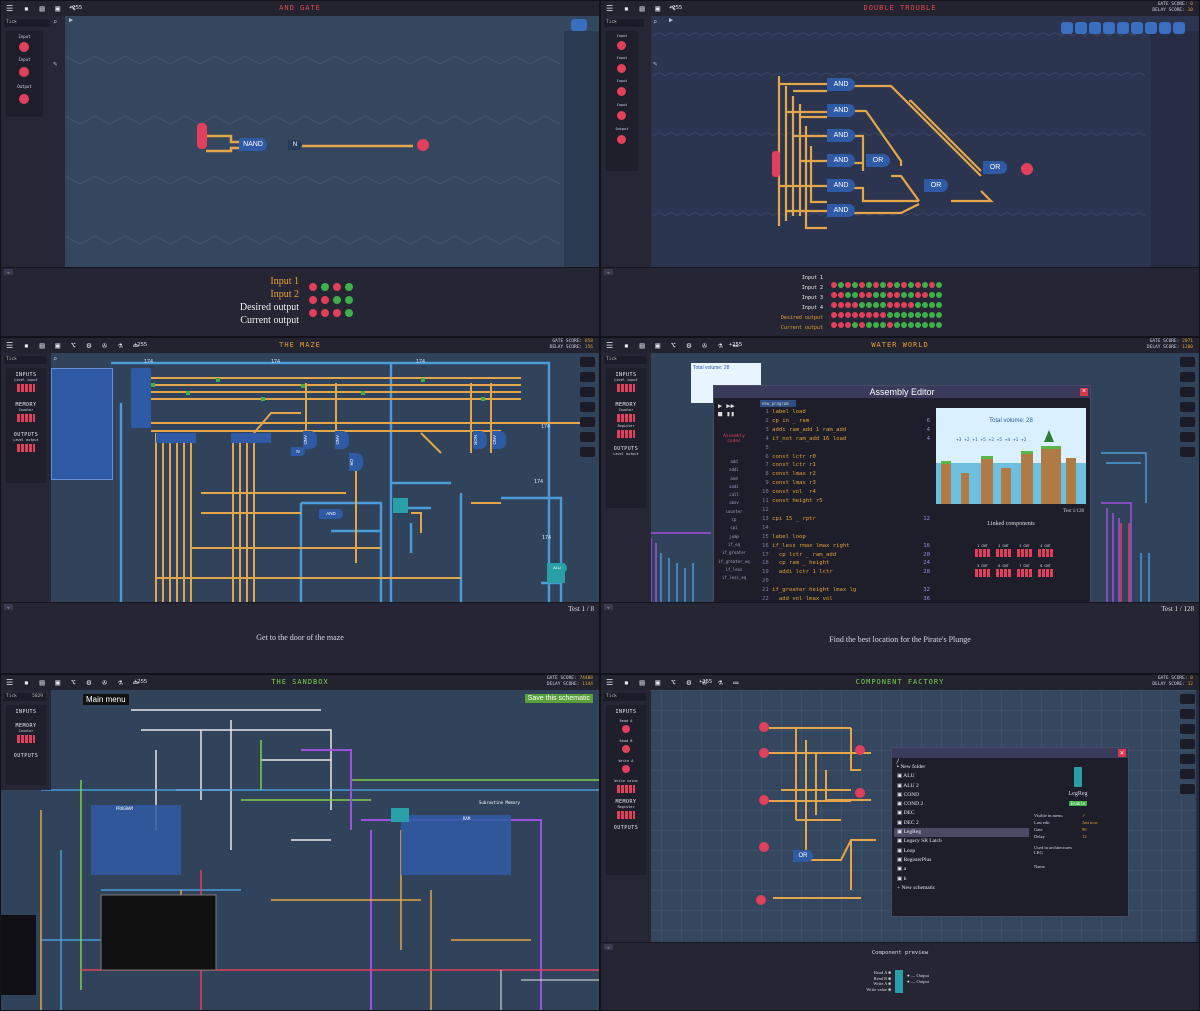  What do you see at coordinates (846, 501) in the screenshot?
I see `code-line: 11 const height r5` at bounding box center [846, 501].